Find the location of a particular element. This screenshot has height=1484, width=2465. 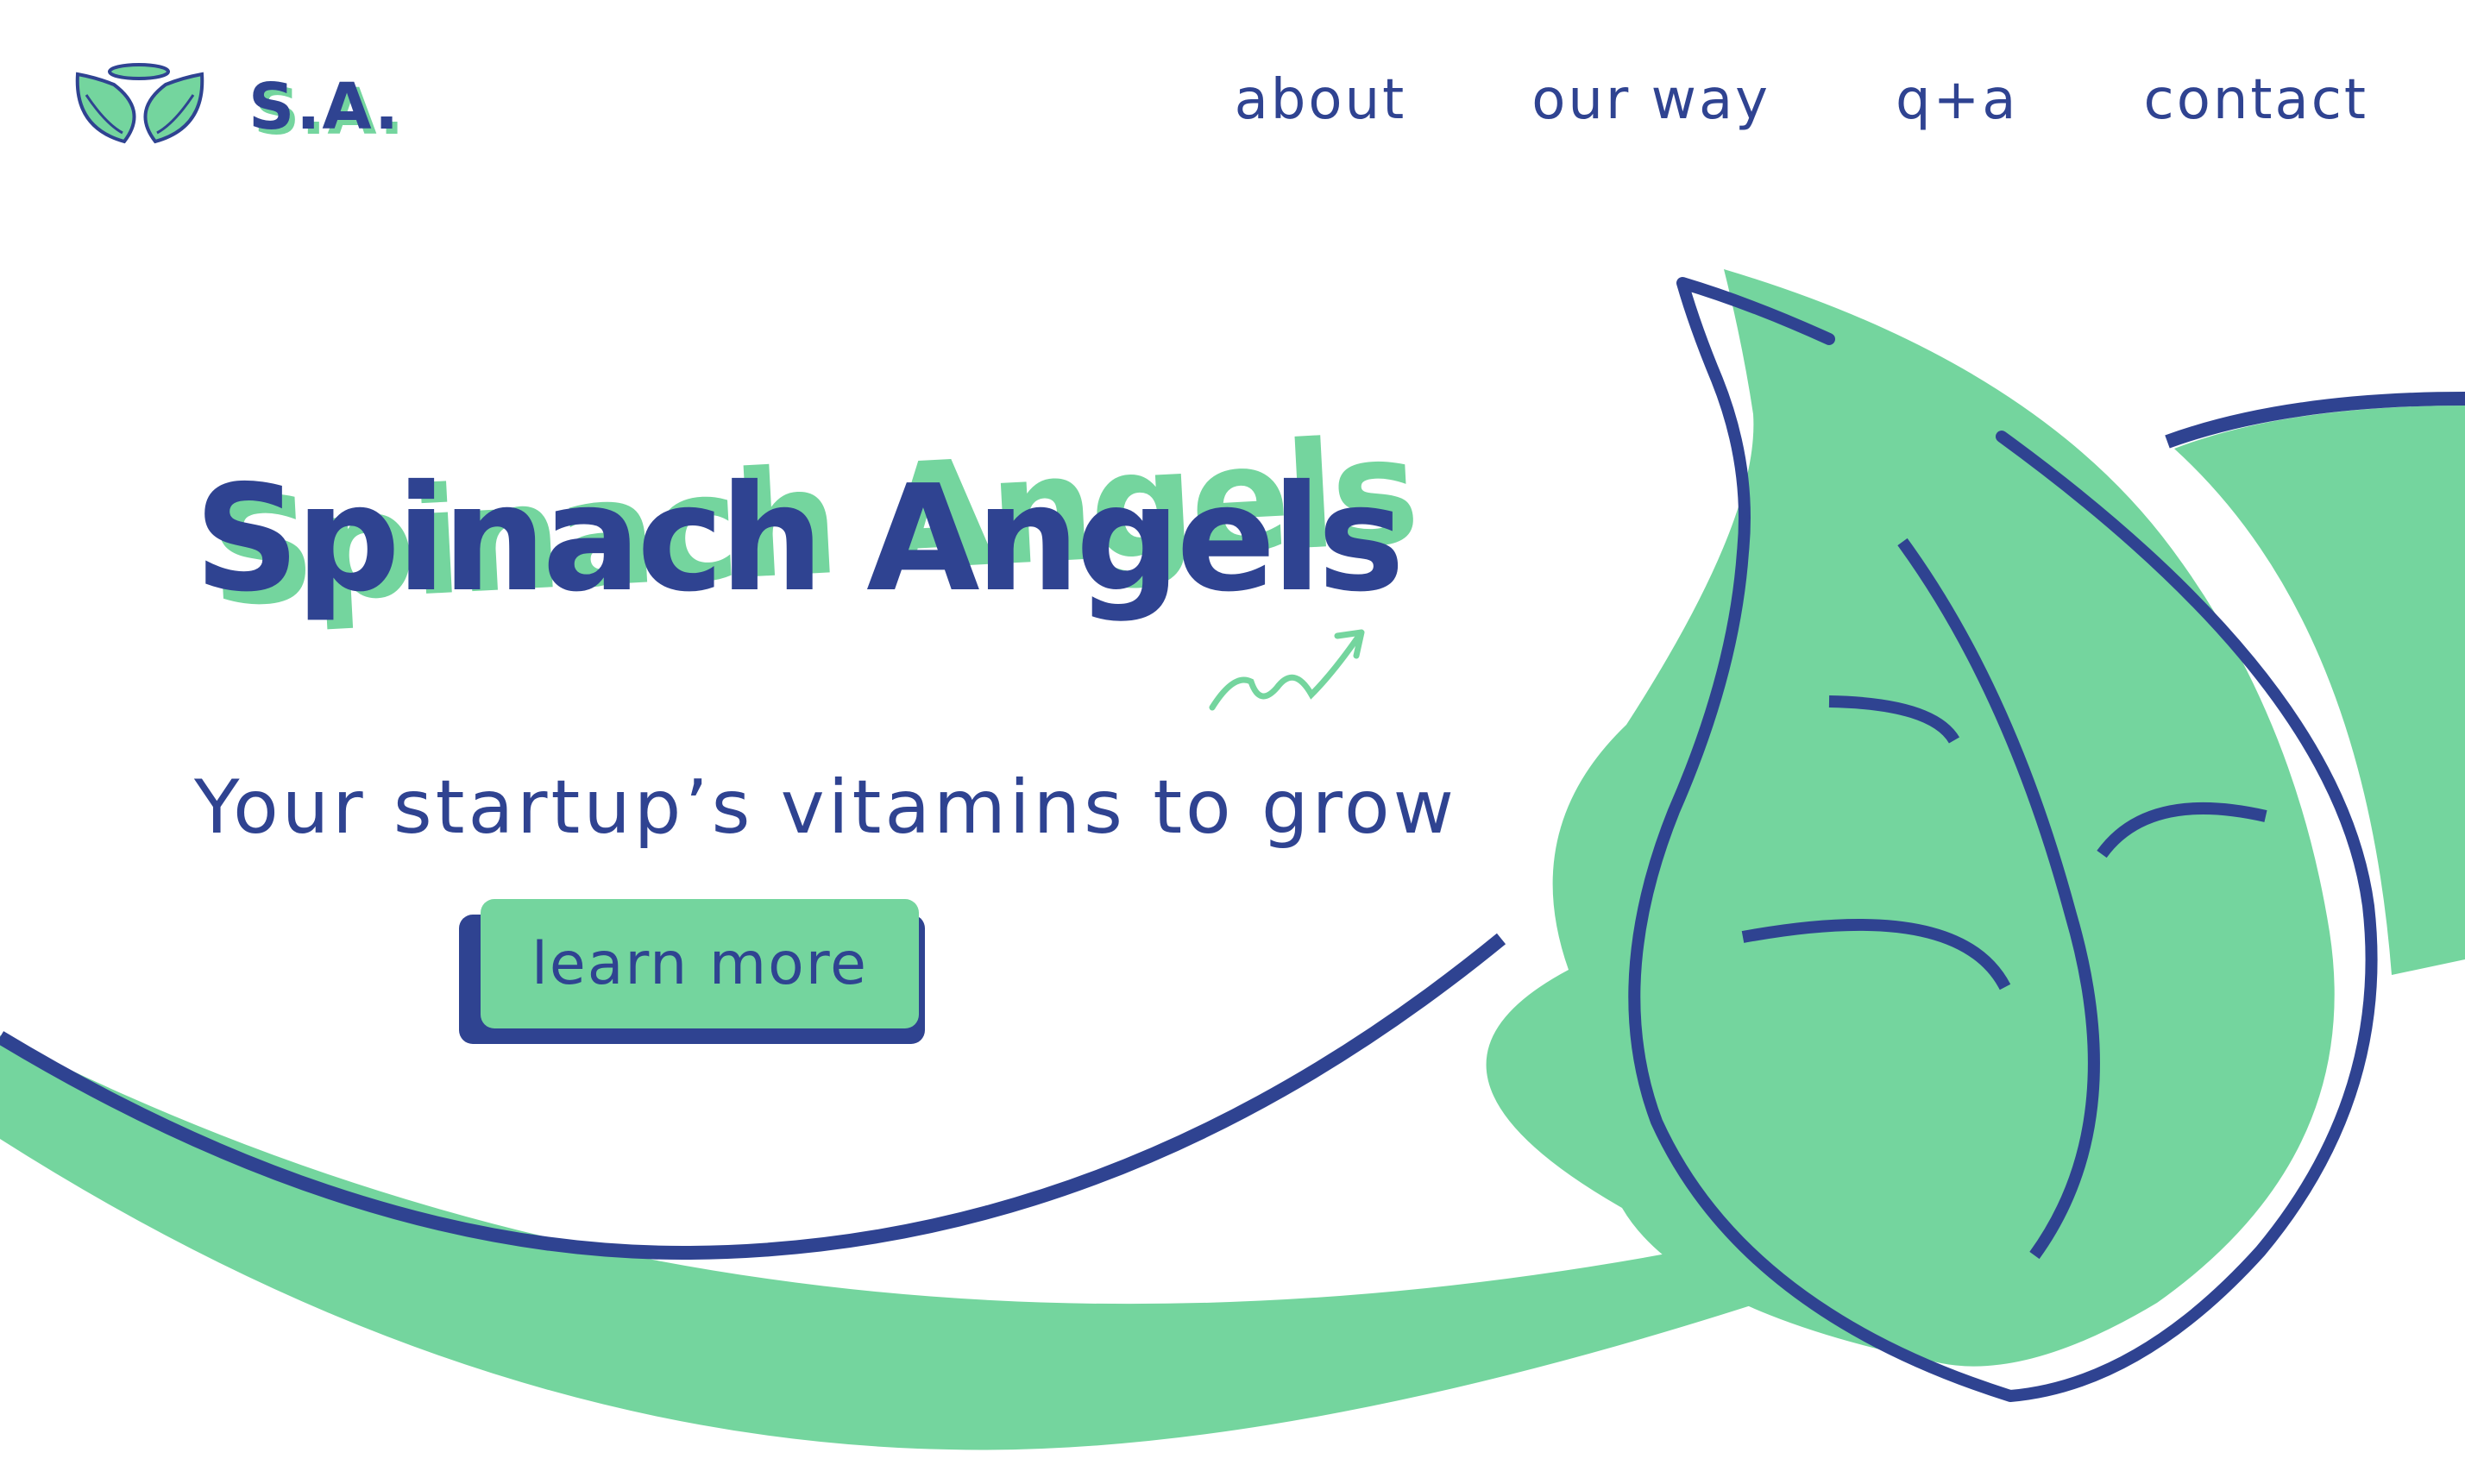

brand-name: S.A. is located at coordinates (325, 107).